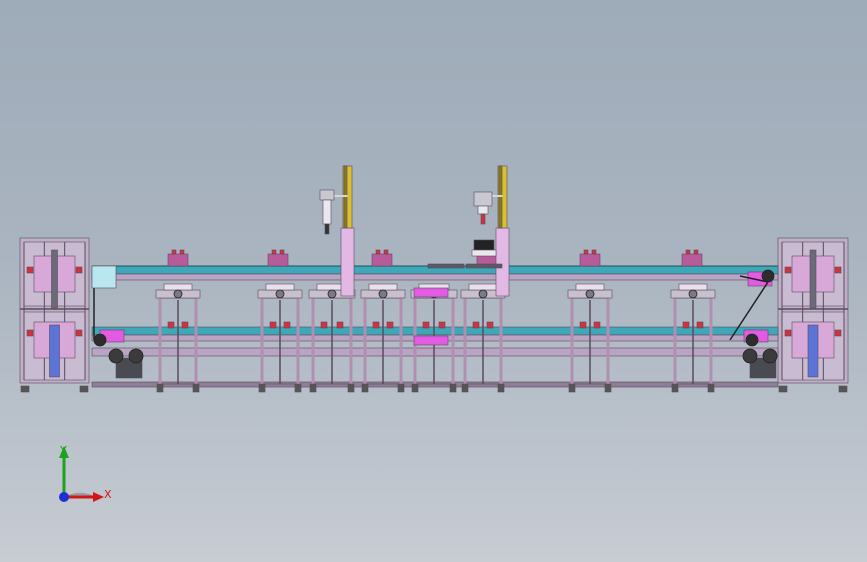 The image size is (867, 562). I want to click on x-axis-arrow-icon, so click(98, 497).